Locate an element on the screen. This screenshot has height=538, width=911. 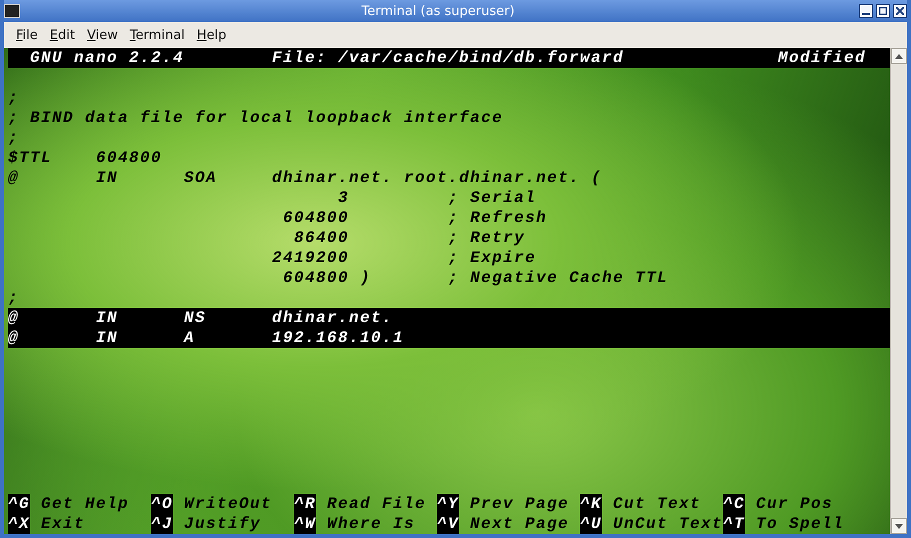
shortcut-key: ^X is located at coordinates (19, 524).